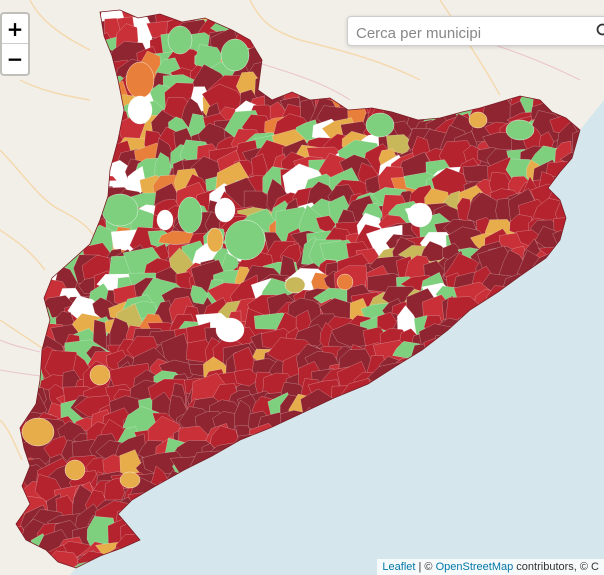 This screenshot has height=575, width=604. I want to click on municipality-search, so click(475, 31).